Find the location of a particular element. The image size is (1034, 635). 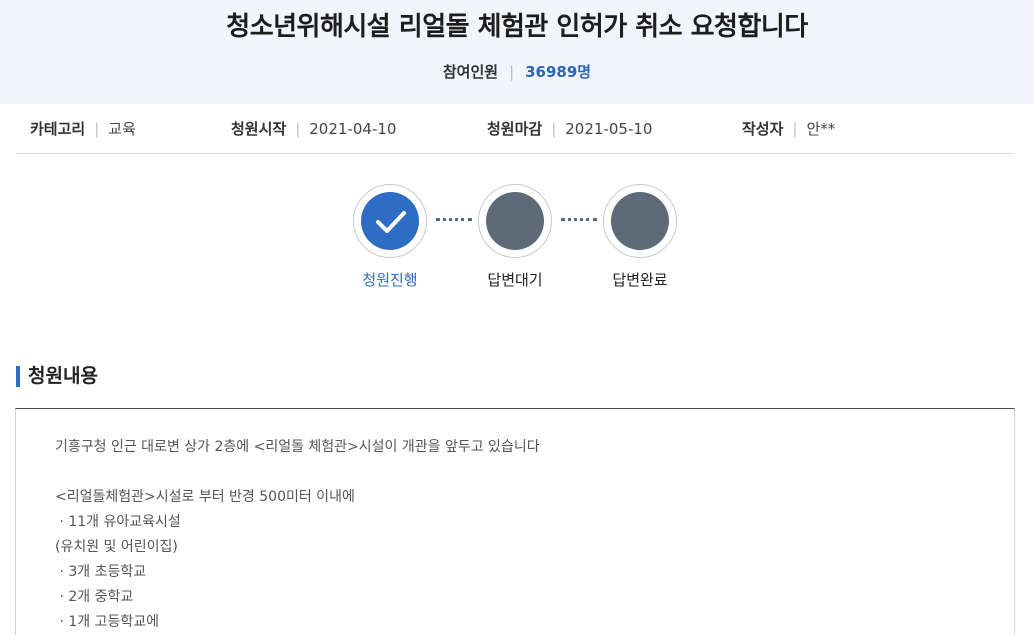

content-line: (유치원 및 어린이집) is located at coordinates (116, 547).